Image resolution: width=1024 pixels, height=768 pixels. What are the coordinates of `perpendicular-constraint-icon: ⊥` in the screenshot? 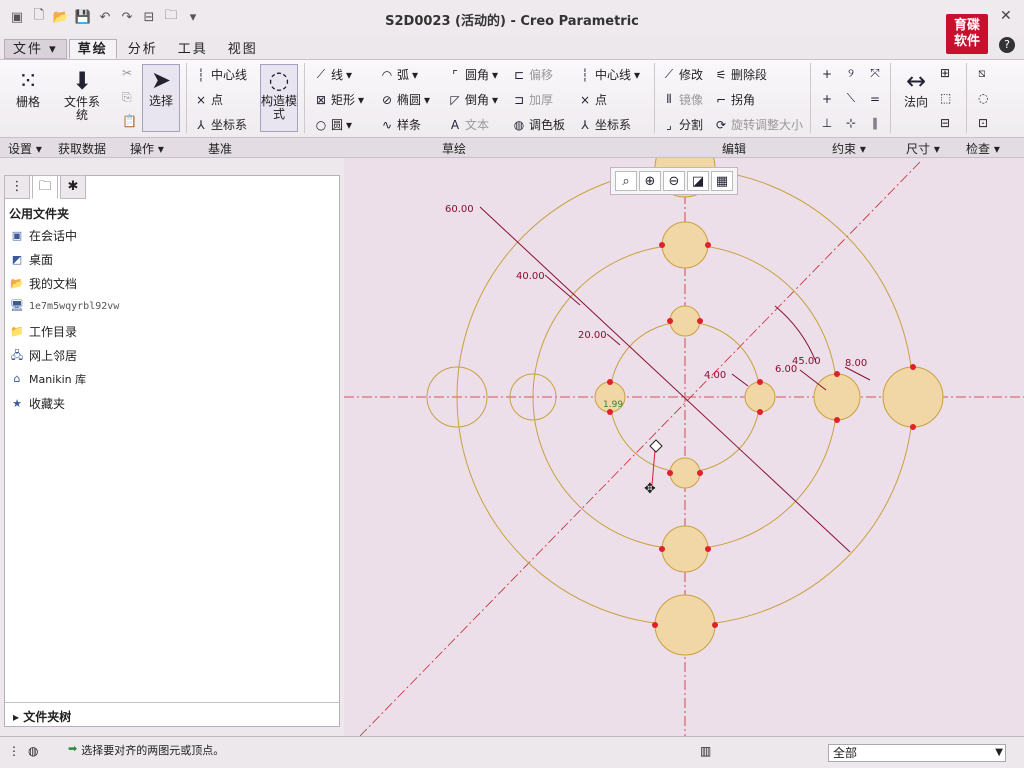 It's located at (827, 123).